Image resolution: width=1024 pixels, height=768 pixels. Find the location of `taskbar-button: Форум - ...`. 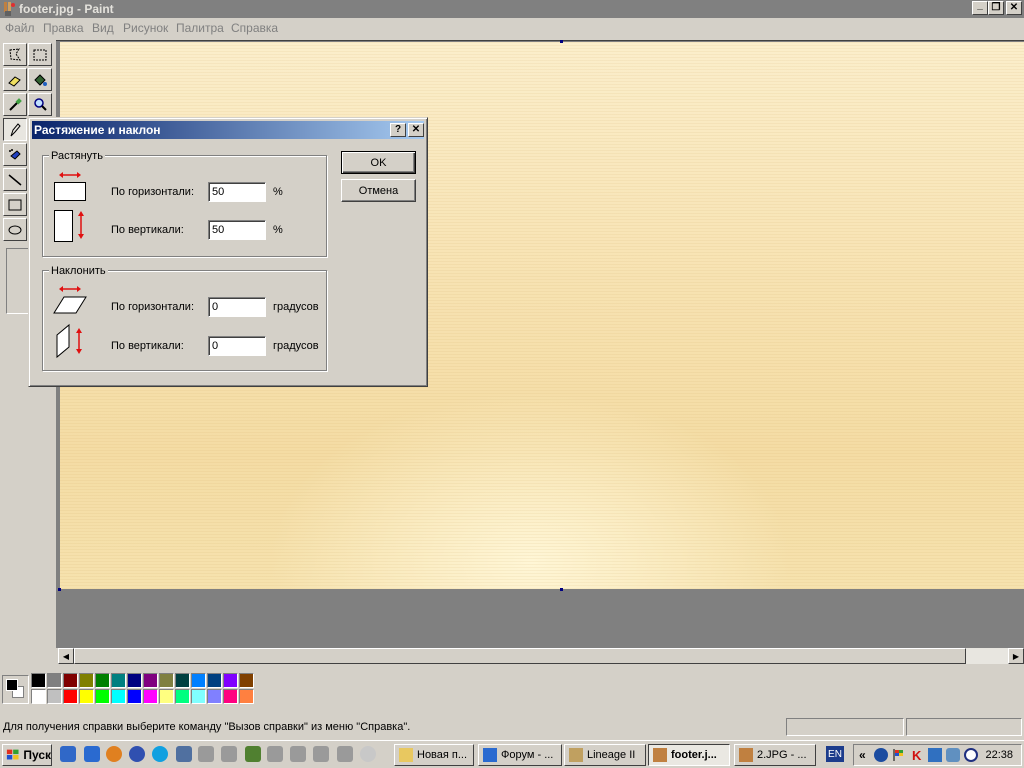

taskbar-button: Форум - ... is located at coordinates (520, 755).